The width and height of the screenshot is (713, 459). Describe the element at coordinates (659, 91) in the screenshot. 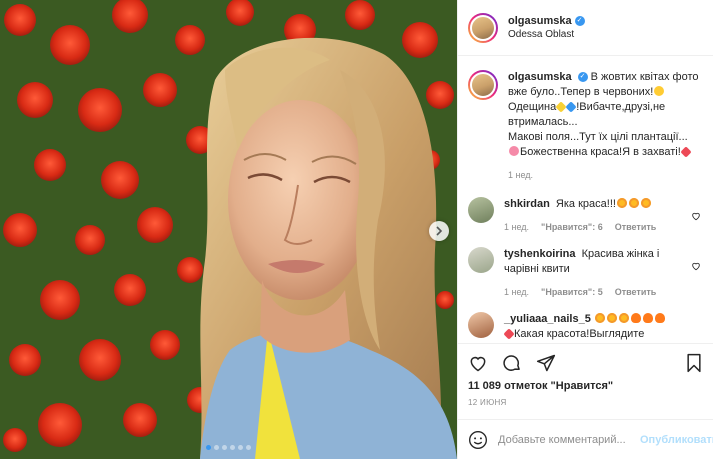

I see `smile-emoji-icon` at that location.